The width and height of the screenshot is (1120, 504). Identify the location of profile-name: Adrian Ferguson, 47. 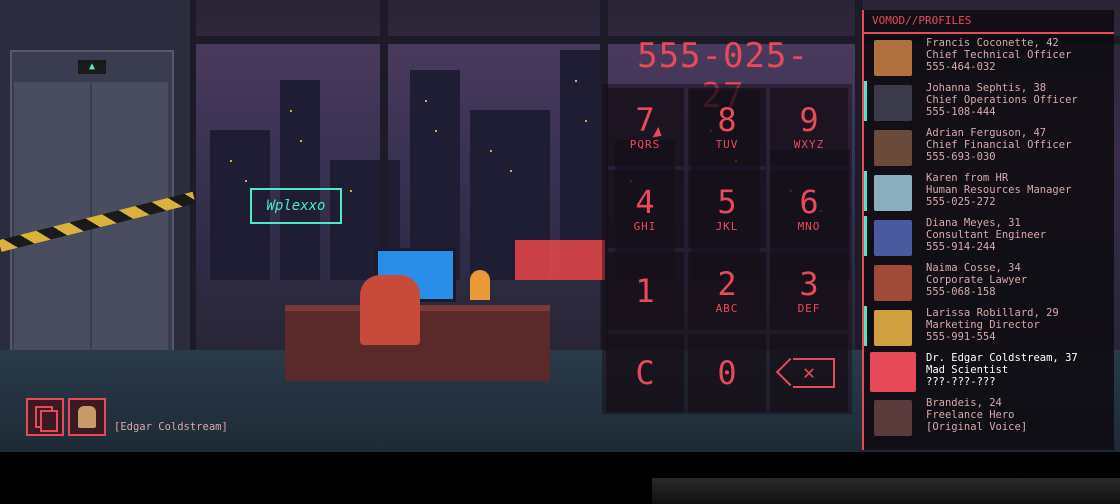
(986, 133).